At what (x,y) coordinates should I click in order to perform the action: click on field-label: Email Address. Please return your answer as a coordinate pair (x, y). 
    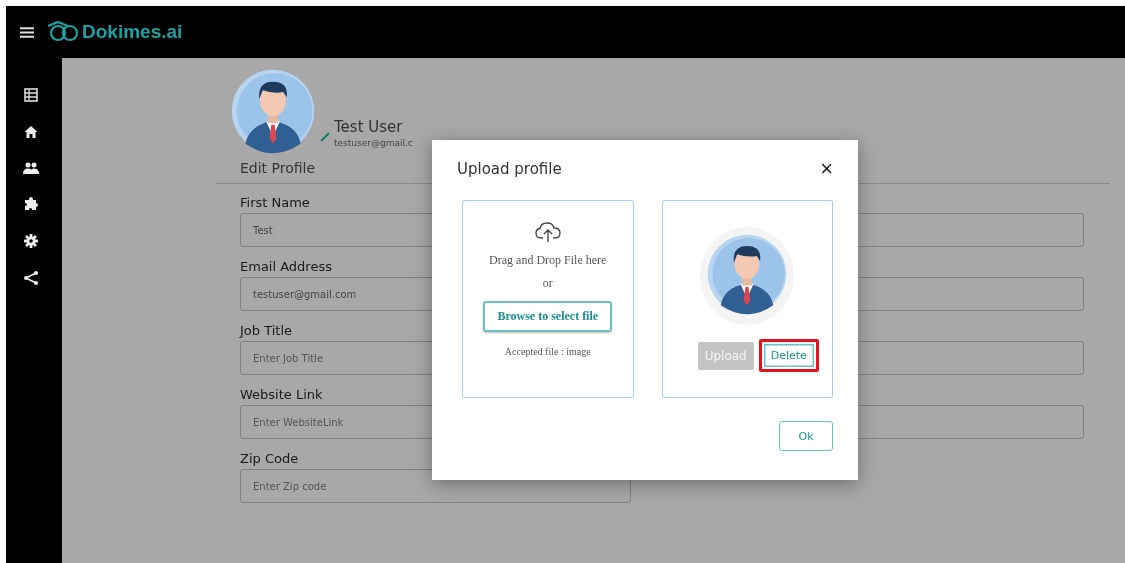
    Looking at the image, I should click on (286, 266).